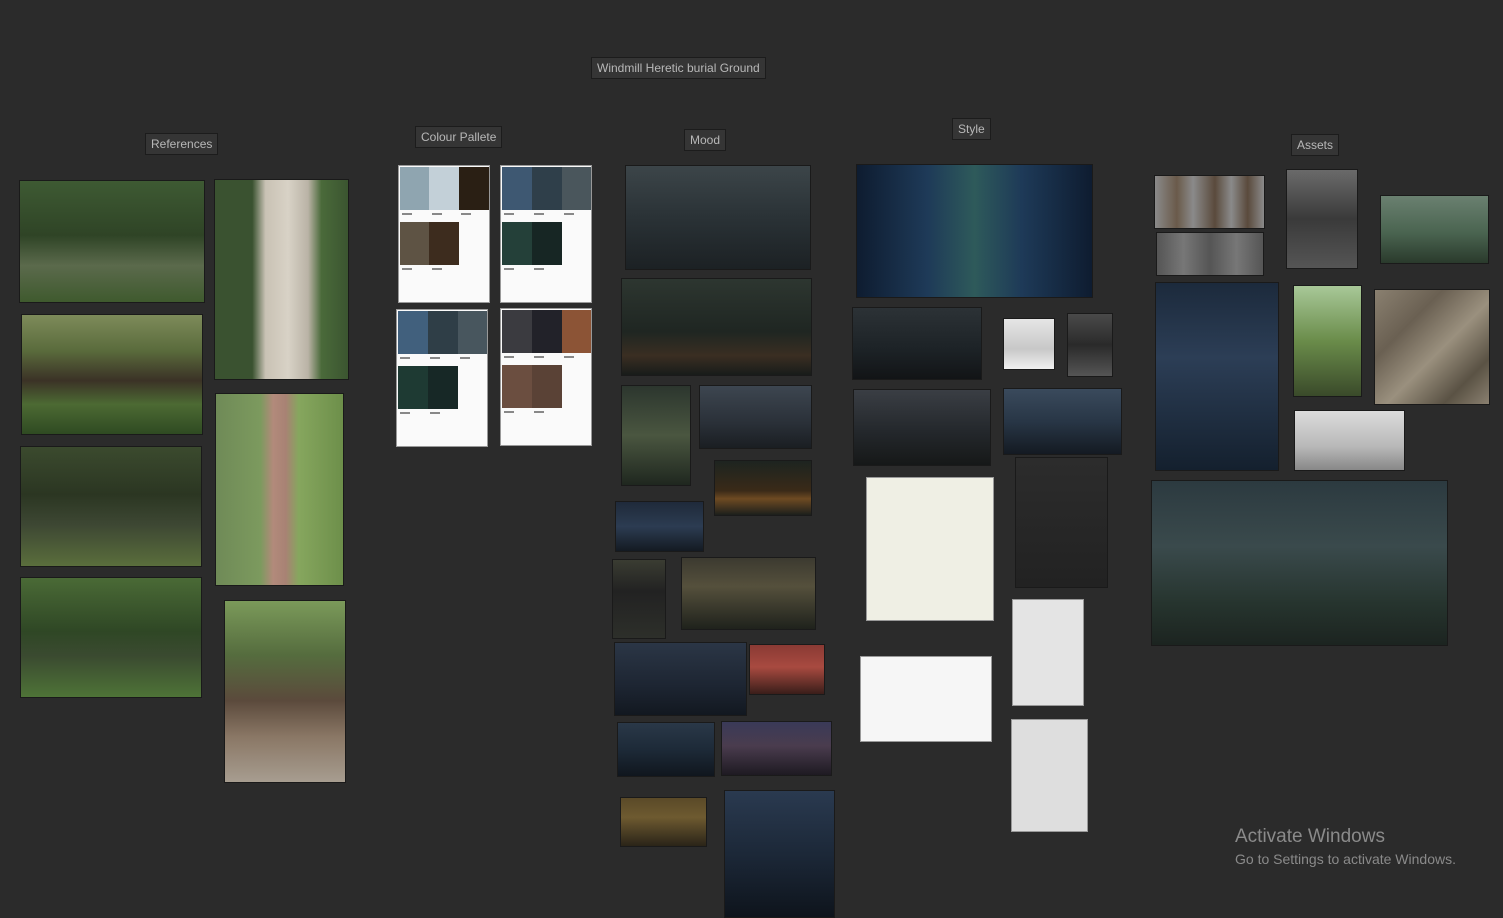 The image size is (1503, 918). What do you see at coordinates (926, 699) in the screenshot?
I see `style-image-beast-sketch` at bounding box center [926, 699].